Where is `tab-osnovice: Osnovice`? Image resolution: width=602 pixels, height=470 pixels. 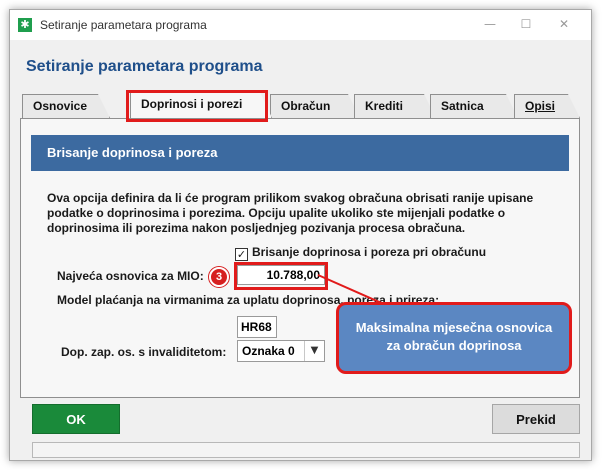
tab-osnovice: Osnovice is located at coordinates (66, 106).